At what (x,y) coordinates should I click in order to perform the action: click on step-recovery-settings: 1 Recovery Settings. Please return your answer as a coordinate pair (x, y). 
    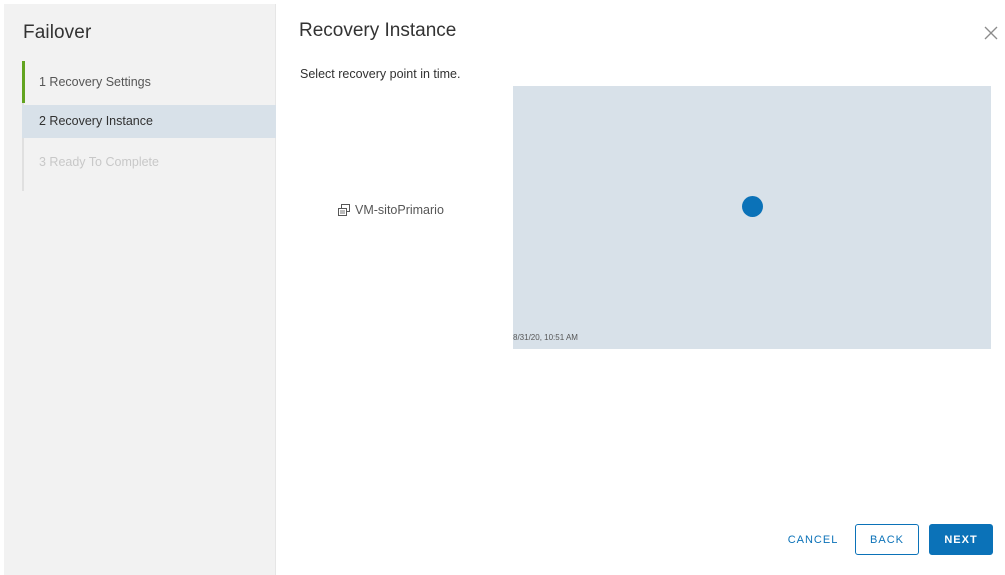
    Looking at the image, I should click on (149, 82).